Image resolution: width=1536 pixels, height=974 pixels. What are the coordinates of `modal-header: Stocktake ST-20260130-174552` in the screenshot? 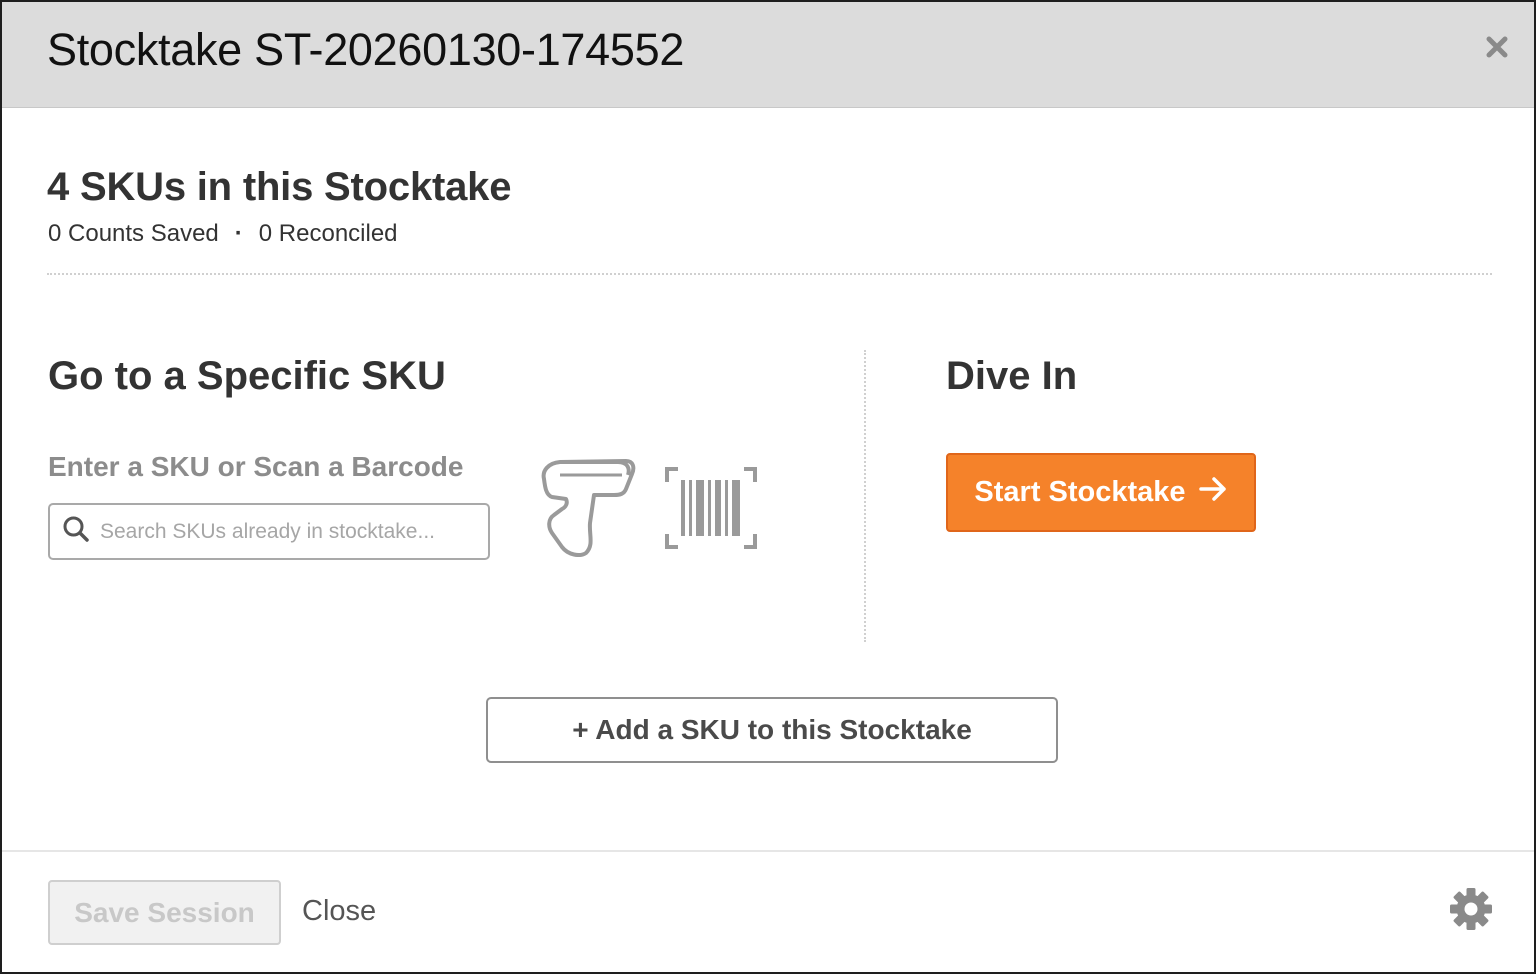 It's located at (768, 55).